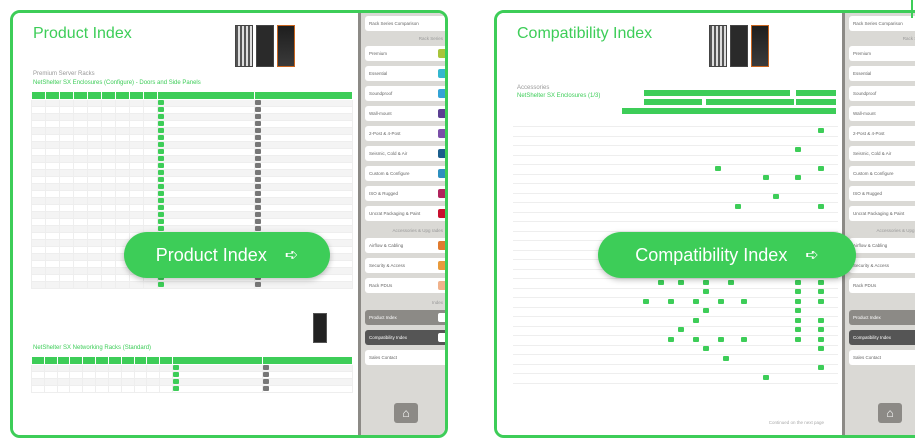 This screenshot has width=915, height=447. I want to click on arrow-right-icon: ➪, so click(812, 255).